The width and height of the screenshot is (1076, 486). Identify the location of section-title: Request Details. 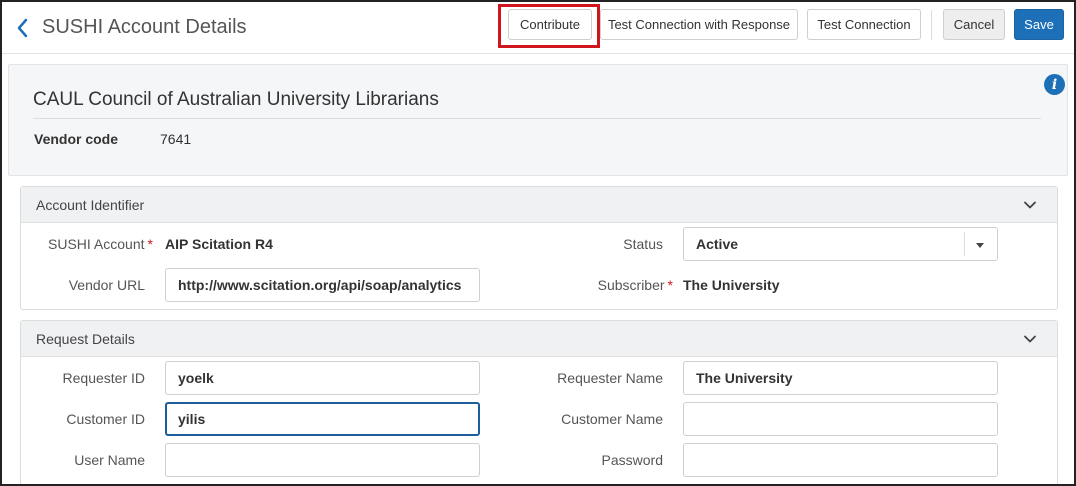
(85, 338).